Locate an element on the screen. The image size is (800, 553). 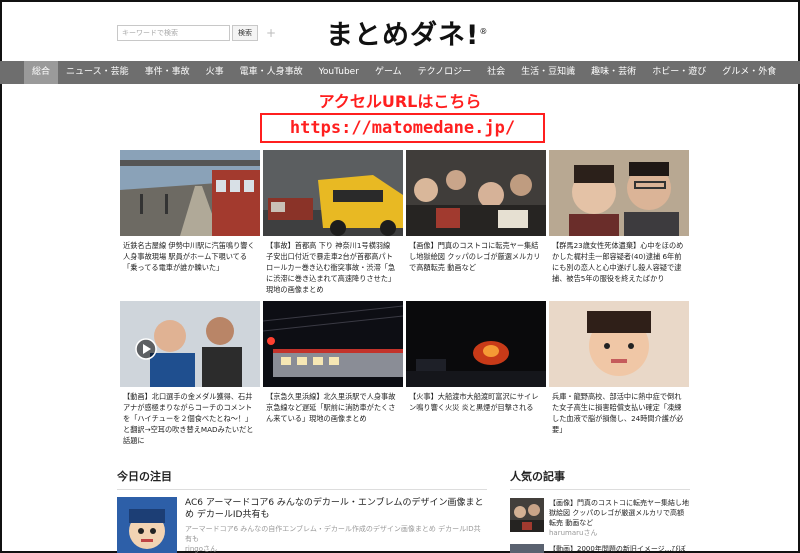
promo-url-link: https://matomedane.jp/ is located at coordinates (402, 128).